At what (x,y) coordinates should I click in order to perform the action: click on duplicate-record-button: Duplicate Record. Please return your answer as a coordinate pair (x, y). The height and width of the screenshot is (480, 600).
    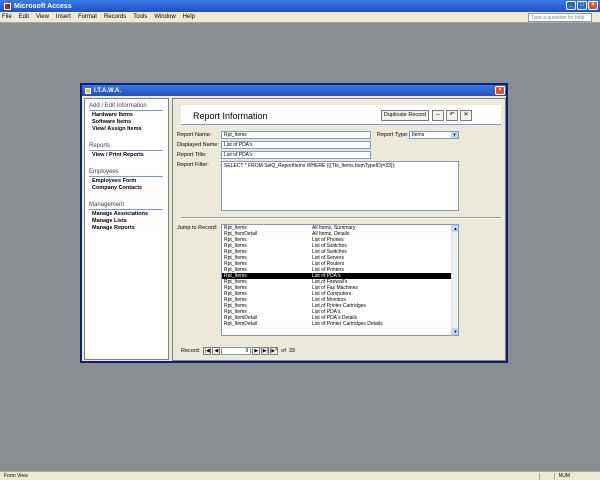
    Looking at the image, I should click on (405, 115).